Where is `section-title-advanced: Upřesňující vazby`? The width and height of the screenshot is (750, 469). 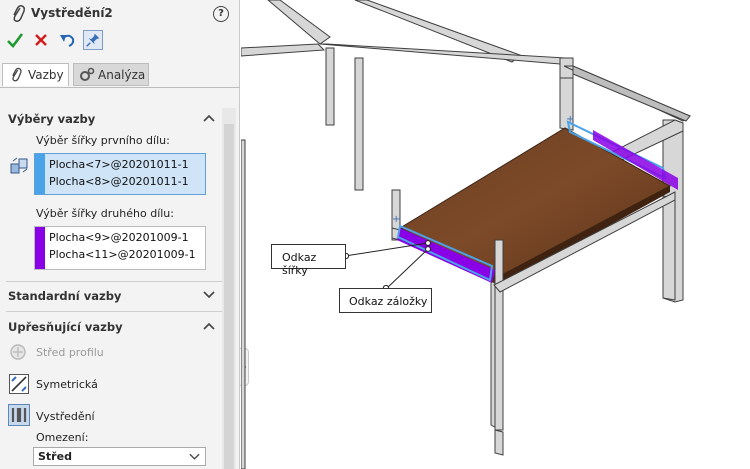
section-title-advanced: Upřesňující vazby is located at coordinates (65, 327).